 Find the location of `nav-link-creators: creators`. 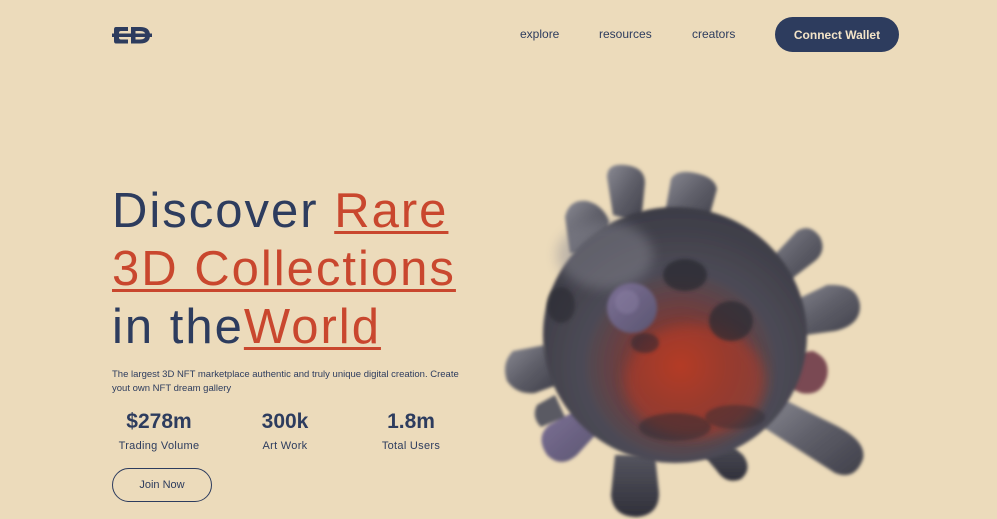

nav-link-creators: creators is located at coordinates (713, 34).